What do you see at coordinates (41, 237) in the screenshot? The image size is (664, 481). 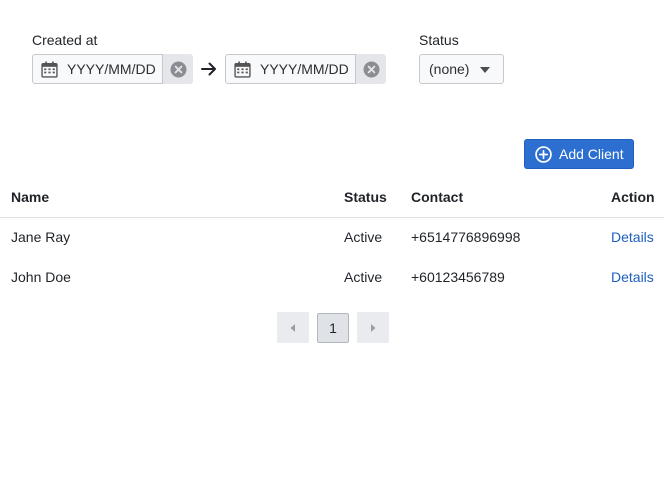 I see `cell-name: Jane Ray` at bounding box center [41, 237].